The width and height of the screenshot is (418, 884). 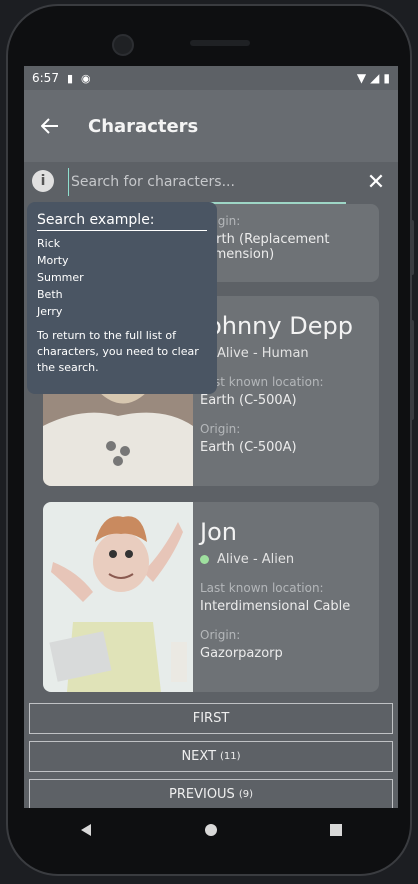 I want to click on tooltip-examples: Rick Morty Summer Beth Jerry, so click(x=122, y=277).